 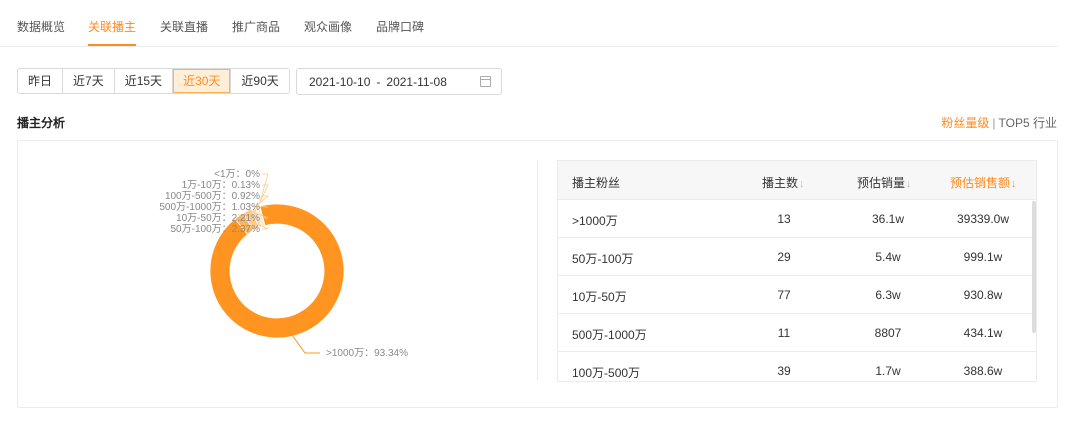 I want to click on tab-related-live: 关联直播, so click(x=184, y=26).